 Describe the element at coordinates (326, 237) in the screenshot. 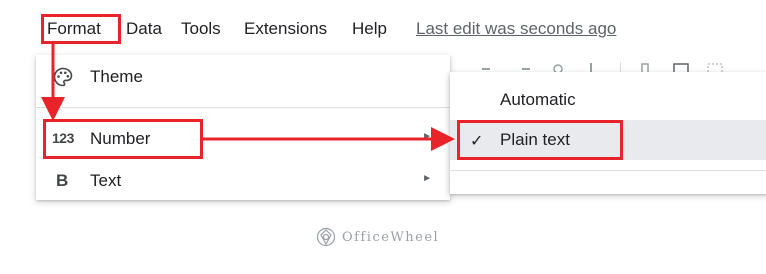

I see `officewheel-logo-icon` at that location.